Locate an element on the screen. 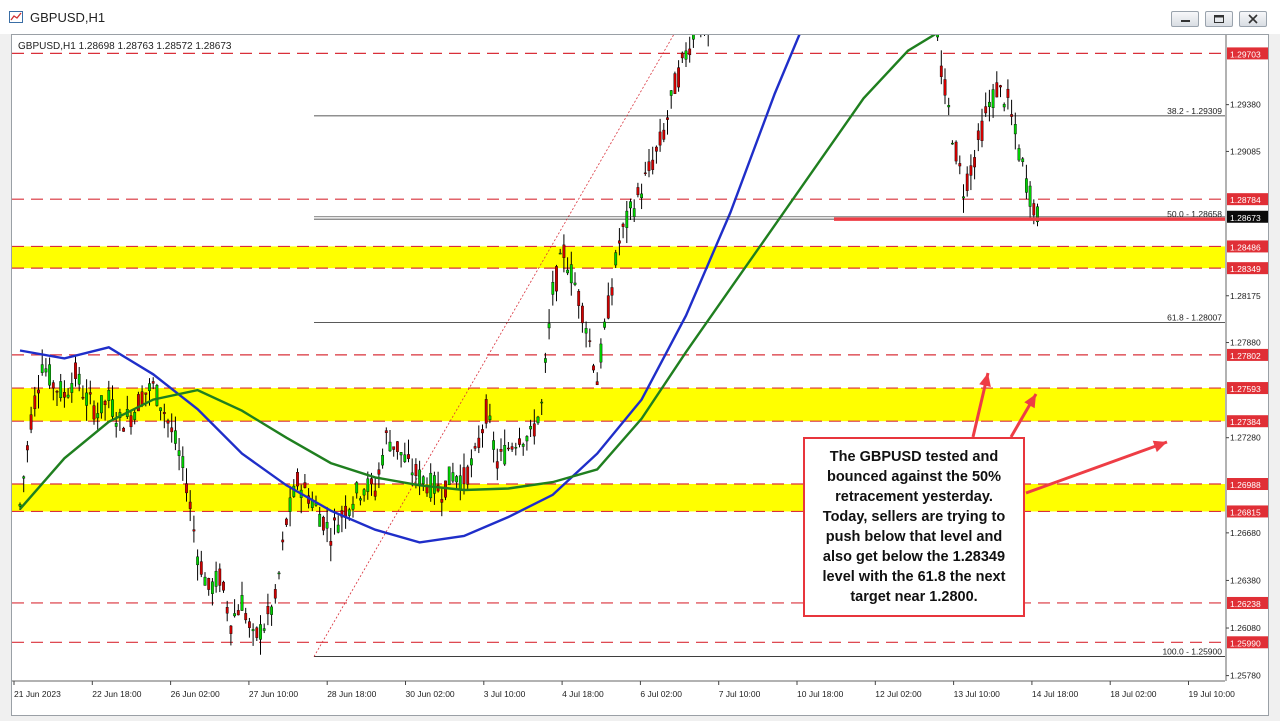 The height and width of the screenshot is (721, 1280). time-label: 7 Jul 10:00 is located at coordinates (740, 694).